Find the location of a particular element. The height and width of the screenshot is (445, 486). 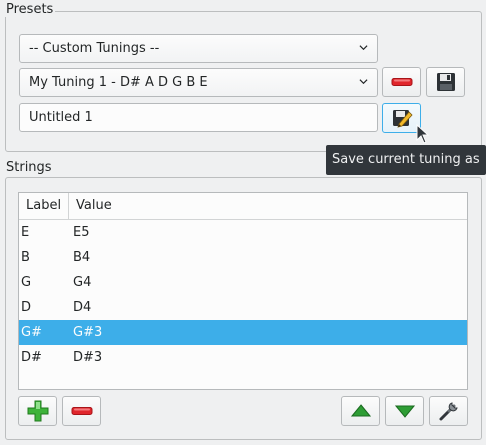

tuning-preset-value: My Tuning 1 - D# A D G B E is located at coordinates (118, 82).